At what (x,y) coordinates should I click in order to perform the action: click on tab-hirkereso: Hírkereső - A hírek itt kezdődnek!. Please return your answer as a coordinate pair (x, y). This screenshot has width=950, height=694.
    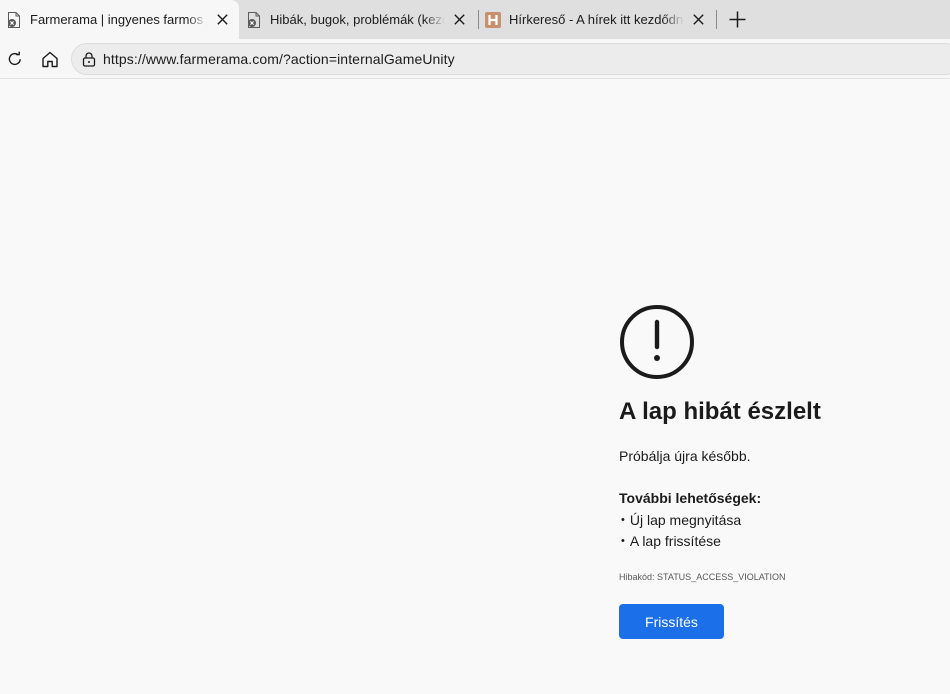
    Looking at the image, I should click on (599, 19).